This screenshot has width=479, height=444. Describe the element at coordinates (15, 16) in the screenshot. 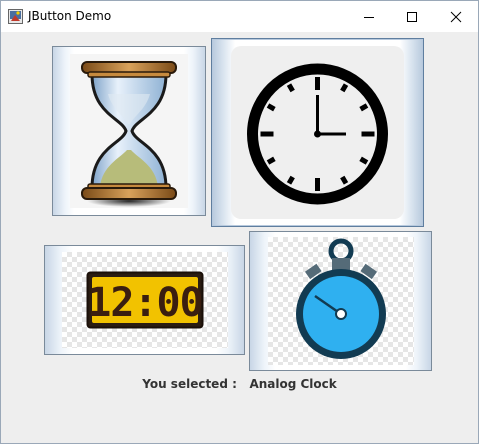

I see `java-app-icon` at that location.